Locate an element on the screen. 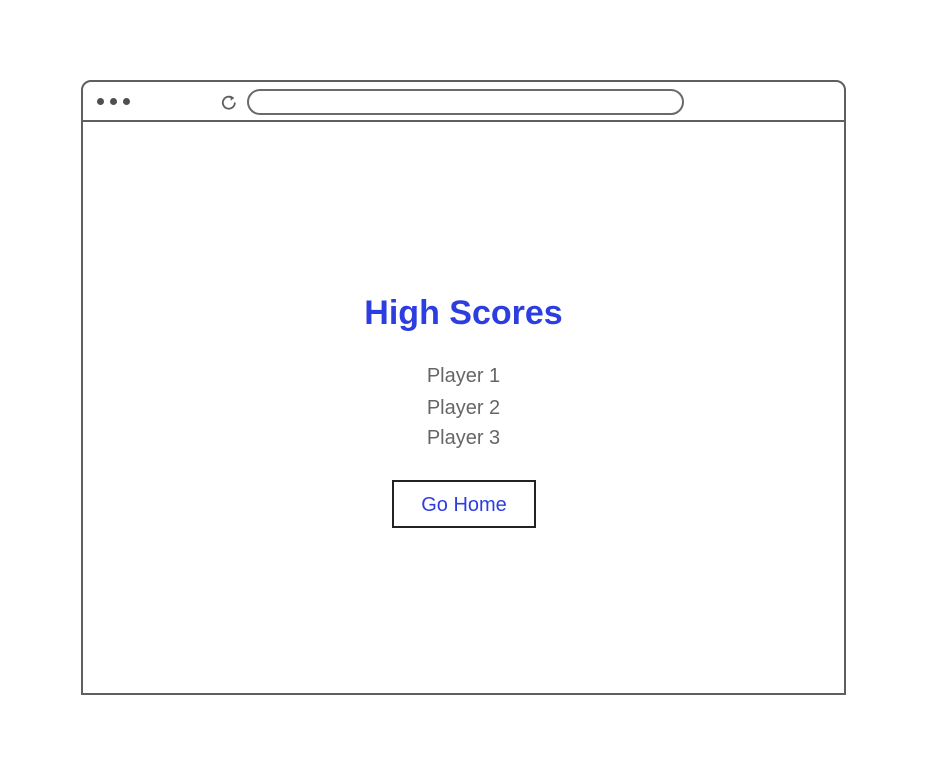 This screenshot has width=928, height=776. score-list-item: Player 3 is located at coordinates (463, 438).